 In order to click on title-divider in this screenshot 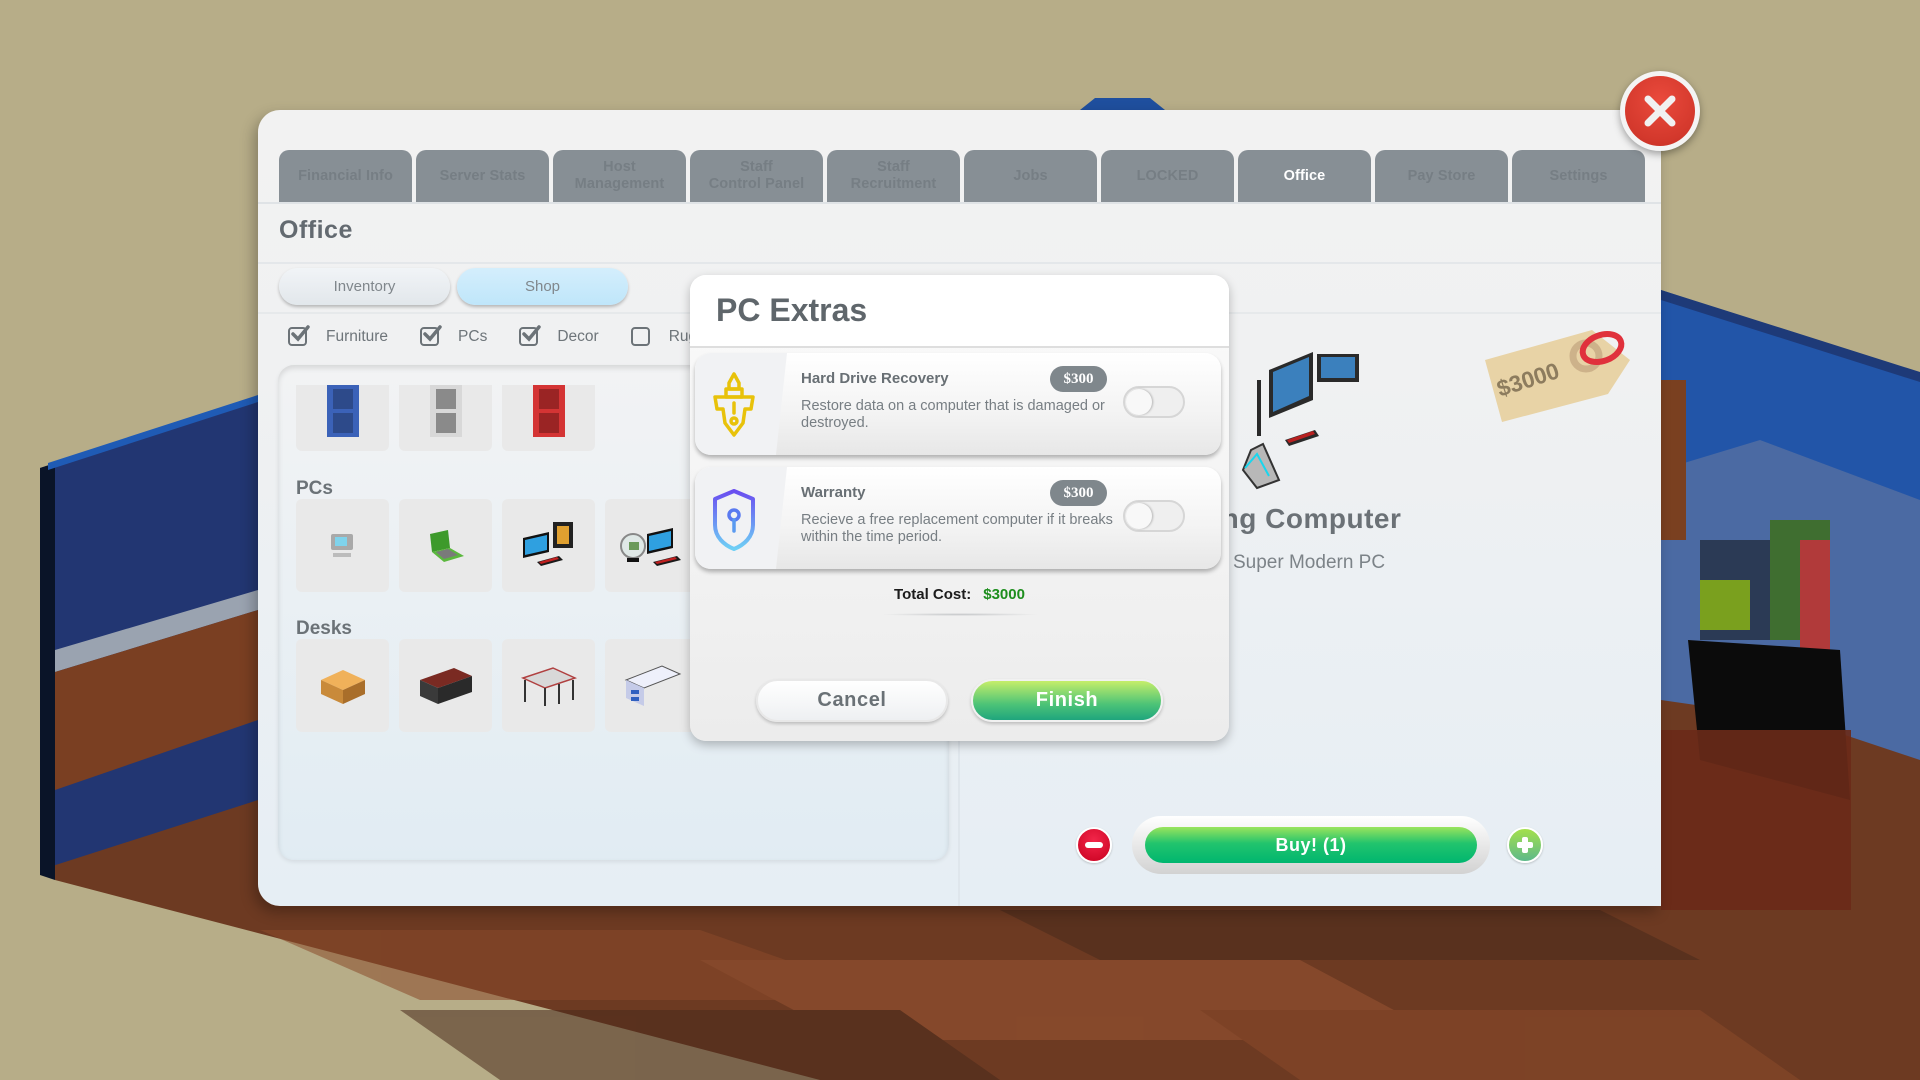, I will do `click(959, 263)`.